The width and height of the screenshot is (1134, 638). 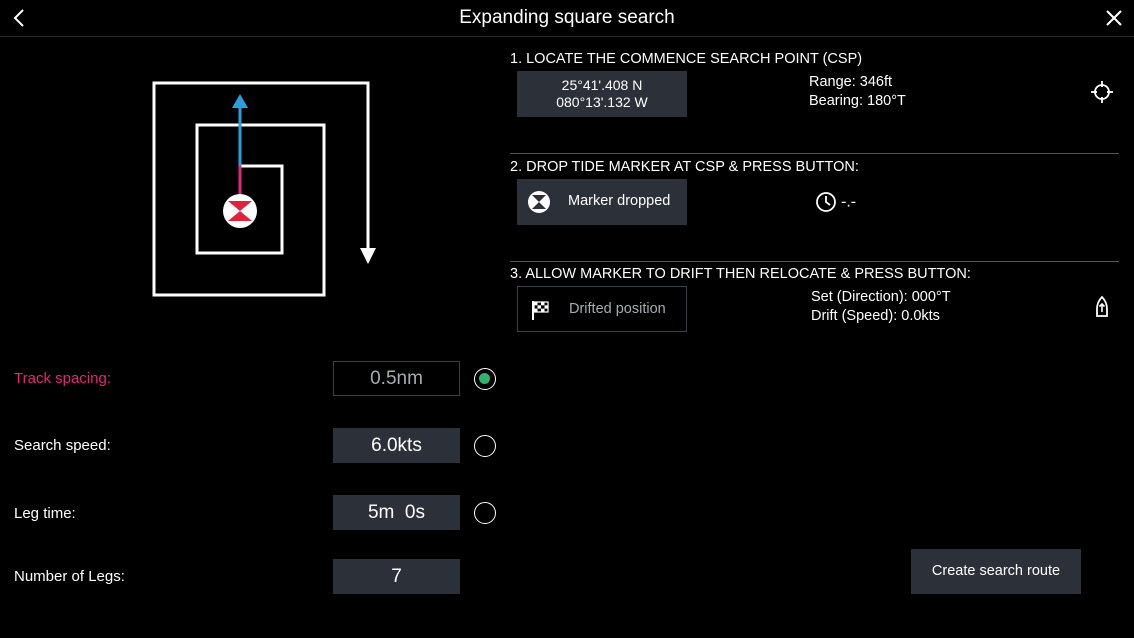 What do you see at coordinates (851, 82) in the screenshot?
I see `csp-range: Range: 346ft` at bounding box center [851, 82].